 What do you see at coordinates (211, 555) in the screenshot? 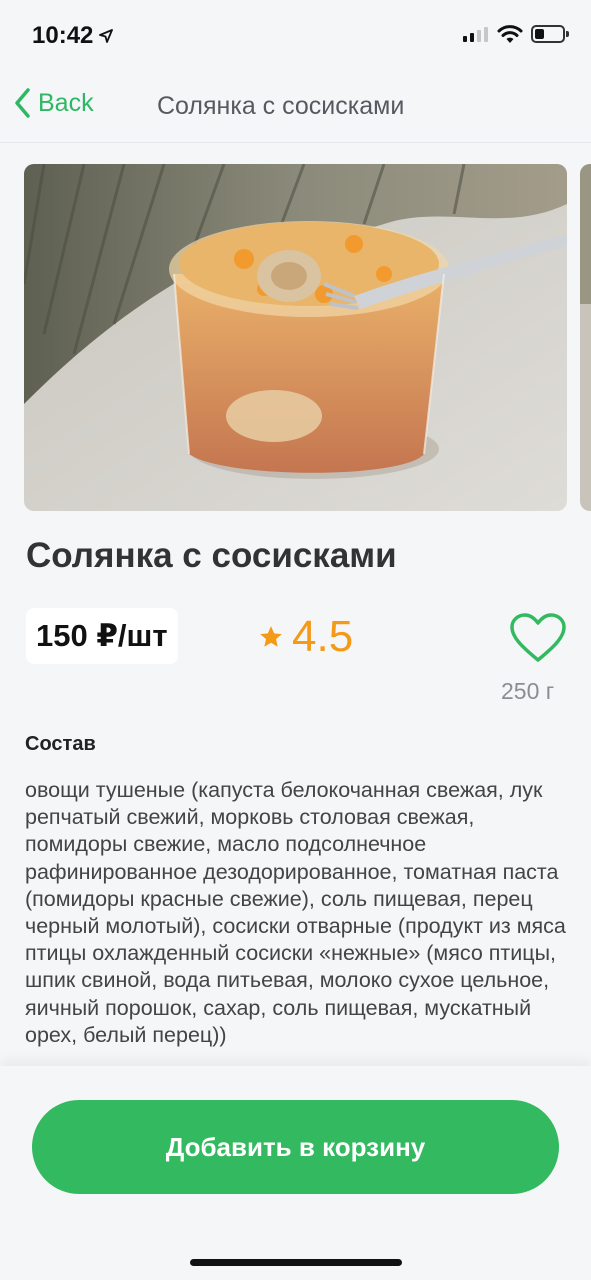
I see `product-title: Солянка с сосисками` at bounding box center [211, 555].